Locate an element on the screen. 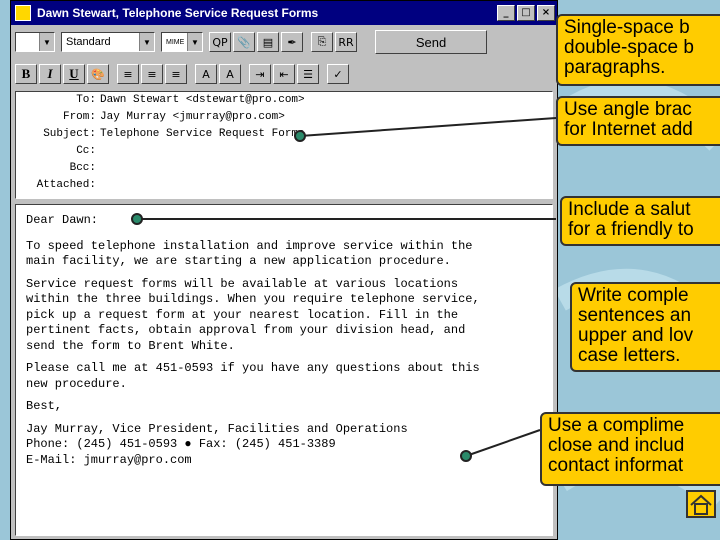 This screenshot has width=720, height=540. italic-label: I is located at coordinates (50, 73).